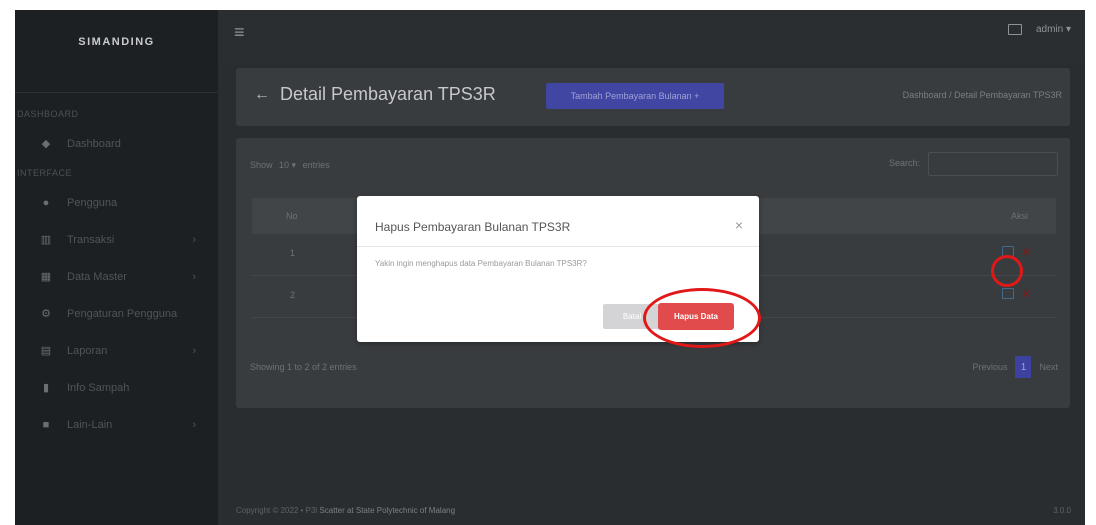  What do you see at coordinates (116, 92) in the screenshot?
I see `sidebar-divider` at bounding box center [116, 92].